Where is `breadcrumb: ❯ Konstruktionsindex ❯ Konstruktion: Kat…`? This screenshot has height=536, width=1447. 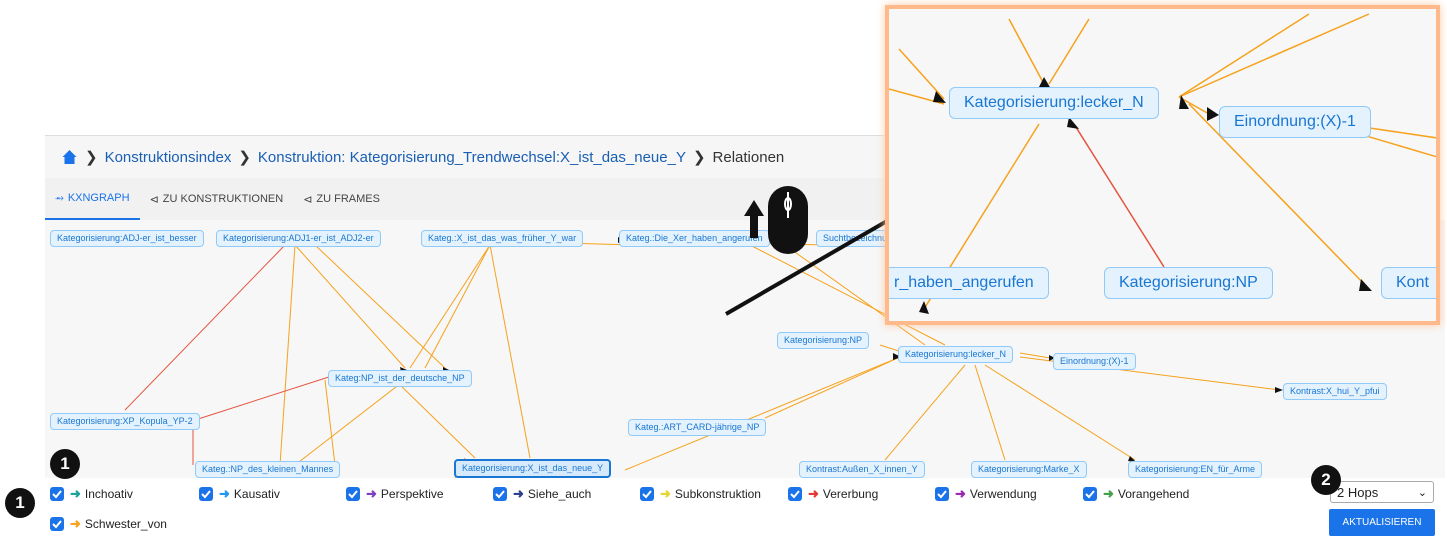 breadcrumb: ❯ Konstruktionsindex ❯ Konstruktion: Kat… is located at coordinates (465, 156).